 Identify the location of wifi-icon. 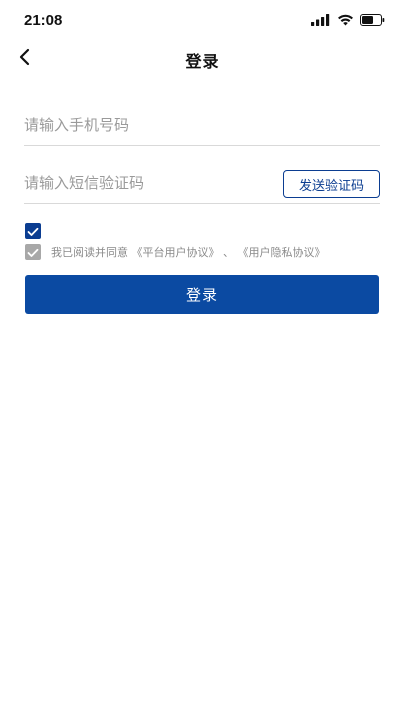
(345, 20).